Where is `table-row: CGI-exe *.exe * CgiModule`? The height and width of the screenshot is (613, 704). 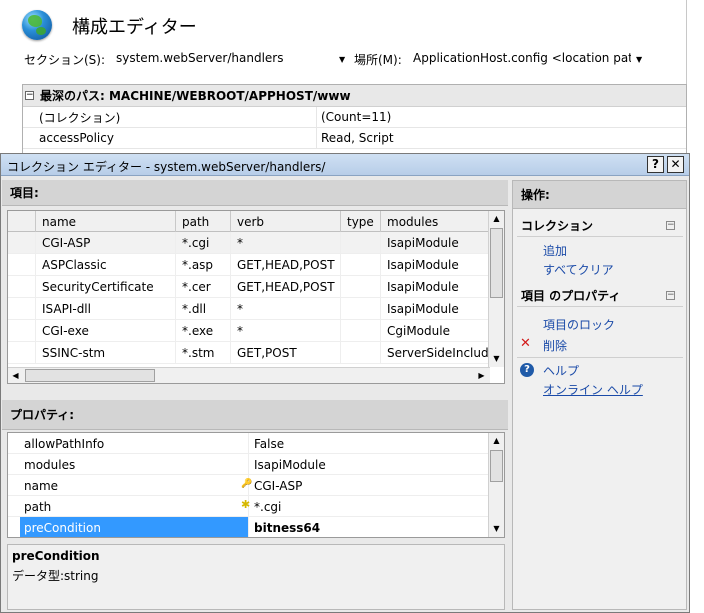
table-row: CGI-exe *.exe * CgiModule is located at coordinates (249, 331).